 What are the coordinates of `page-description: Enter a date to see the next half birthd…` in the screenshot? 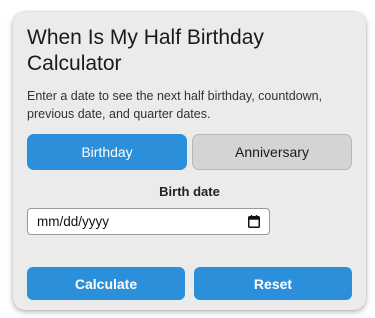 It's located at (175, 105).